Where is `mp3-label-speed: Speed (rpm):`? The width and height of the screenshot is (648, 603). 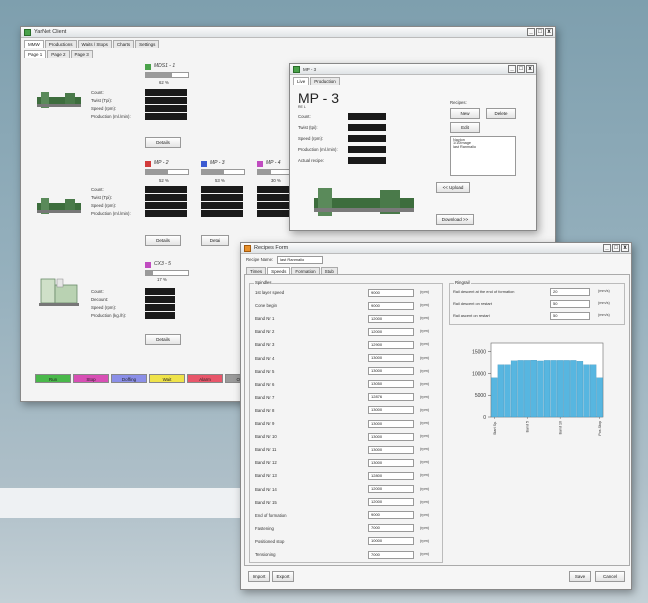 mp3-label-speed: Speed (rpm): is located at coordinates (311, 138).